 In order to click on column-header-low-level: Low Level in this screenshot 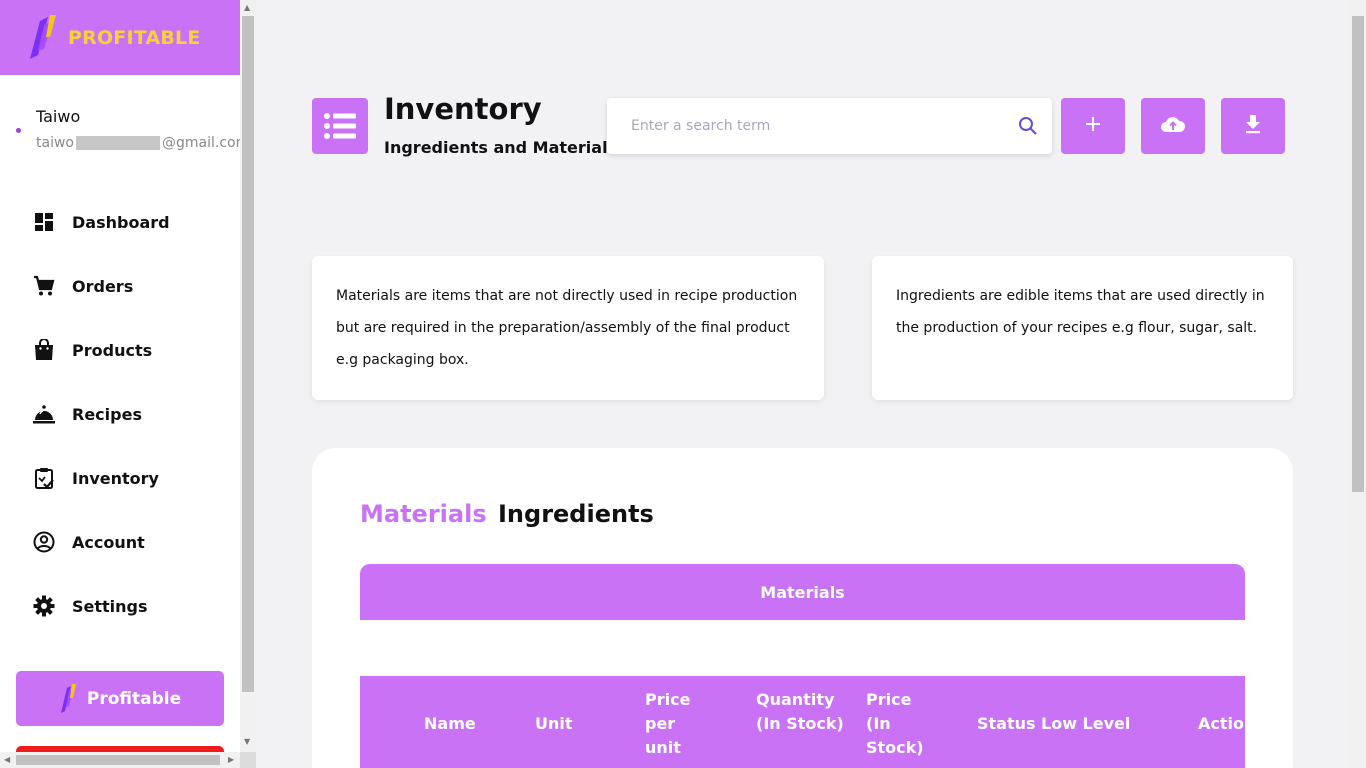, I will do `click(1085, 724)`.